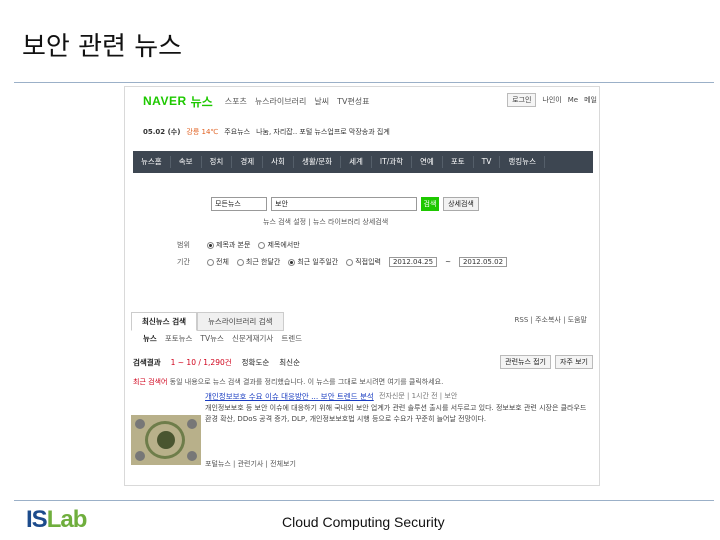 The image size is (720, 540). I want to click on period-option-label: 최근 일주일간, so click(318, 262).